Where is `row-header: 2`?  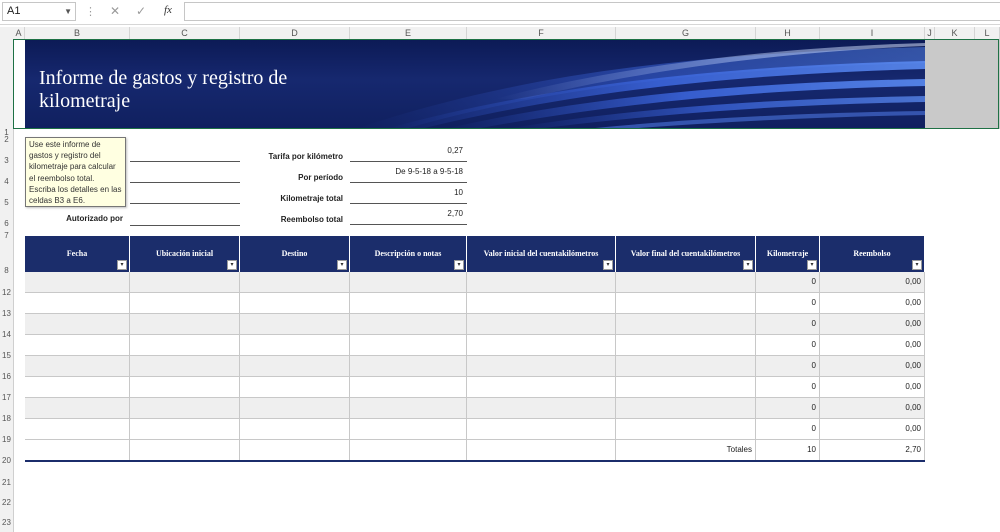
row-header: 2 is located at coordinates (6, 139).